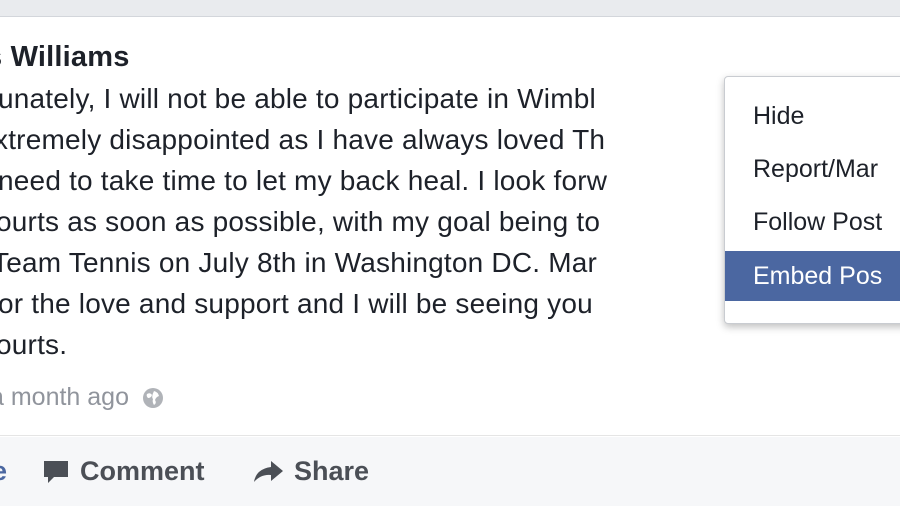 The height and width of the screenshot is (506, 900). I want to click on comment-label: Comment, so click(142, 471).